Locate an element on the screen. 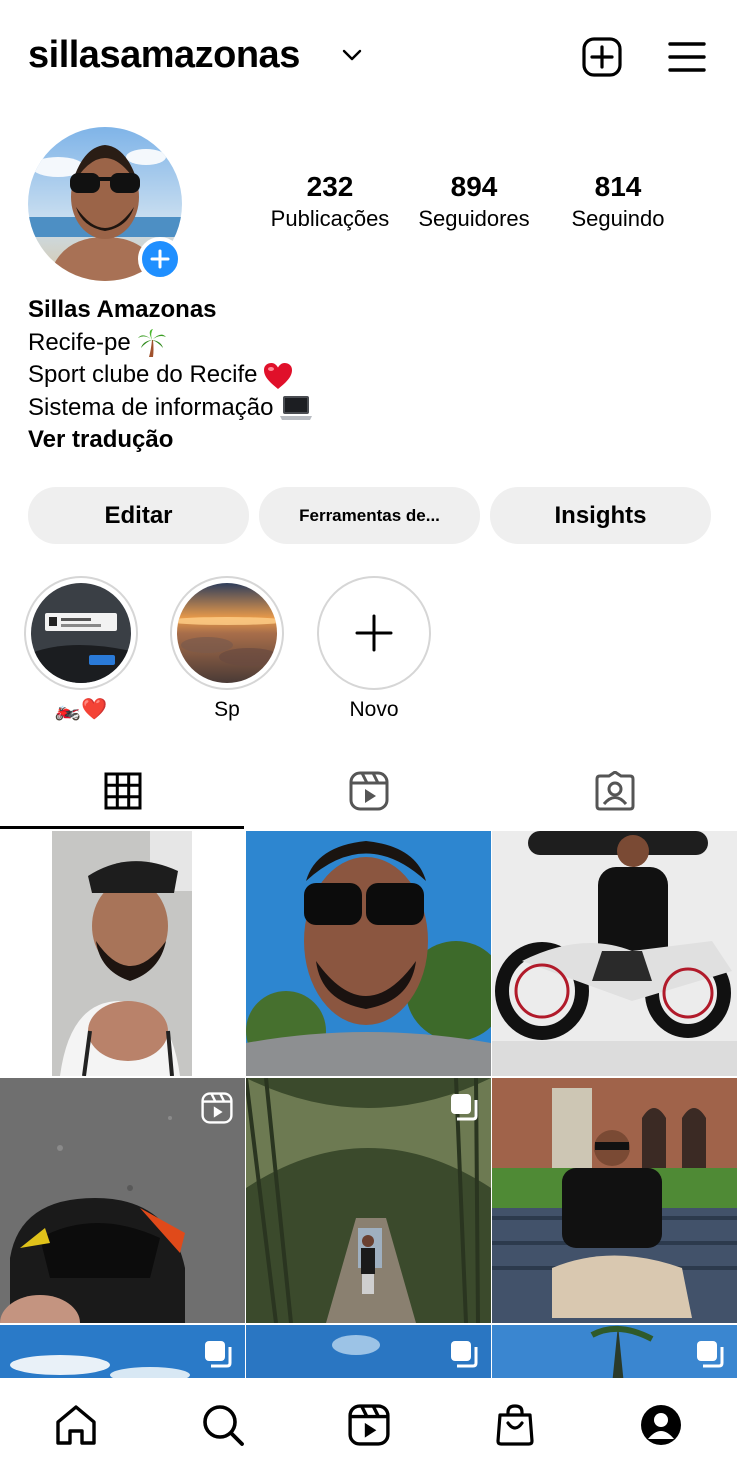 This screenshot has height=1476, width=738. bio-line-2-text: Sport clube do Recife is located at coordinates (143, 374).